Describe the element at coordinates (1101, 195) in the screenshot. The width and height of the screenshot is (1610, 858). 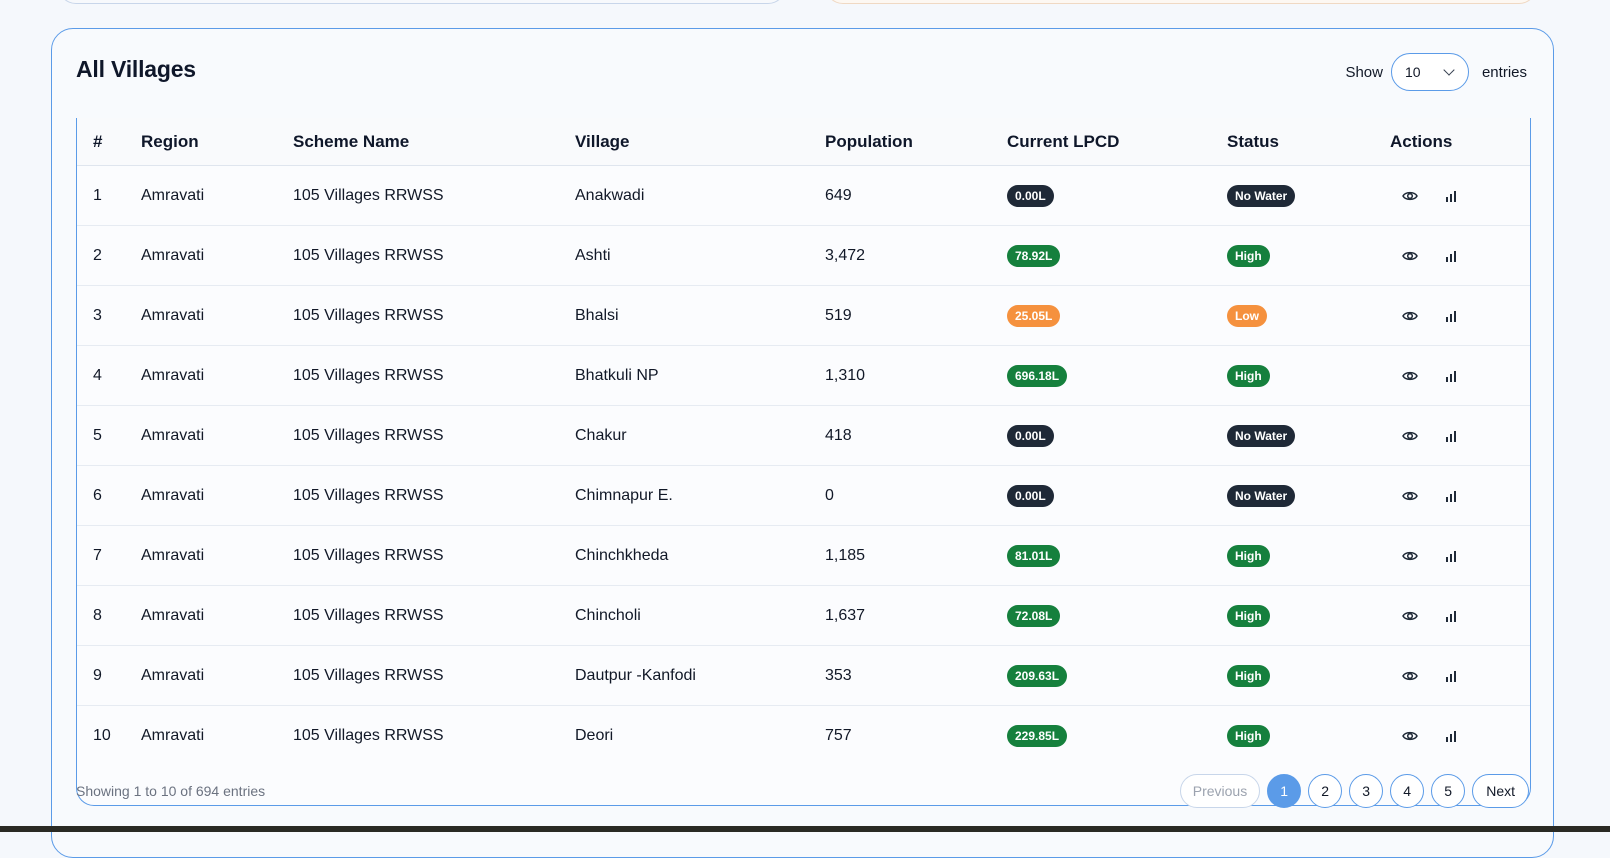
I see `cell-lpcd: 0.00L` at that location.